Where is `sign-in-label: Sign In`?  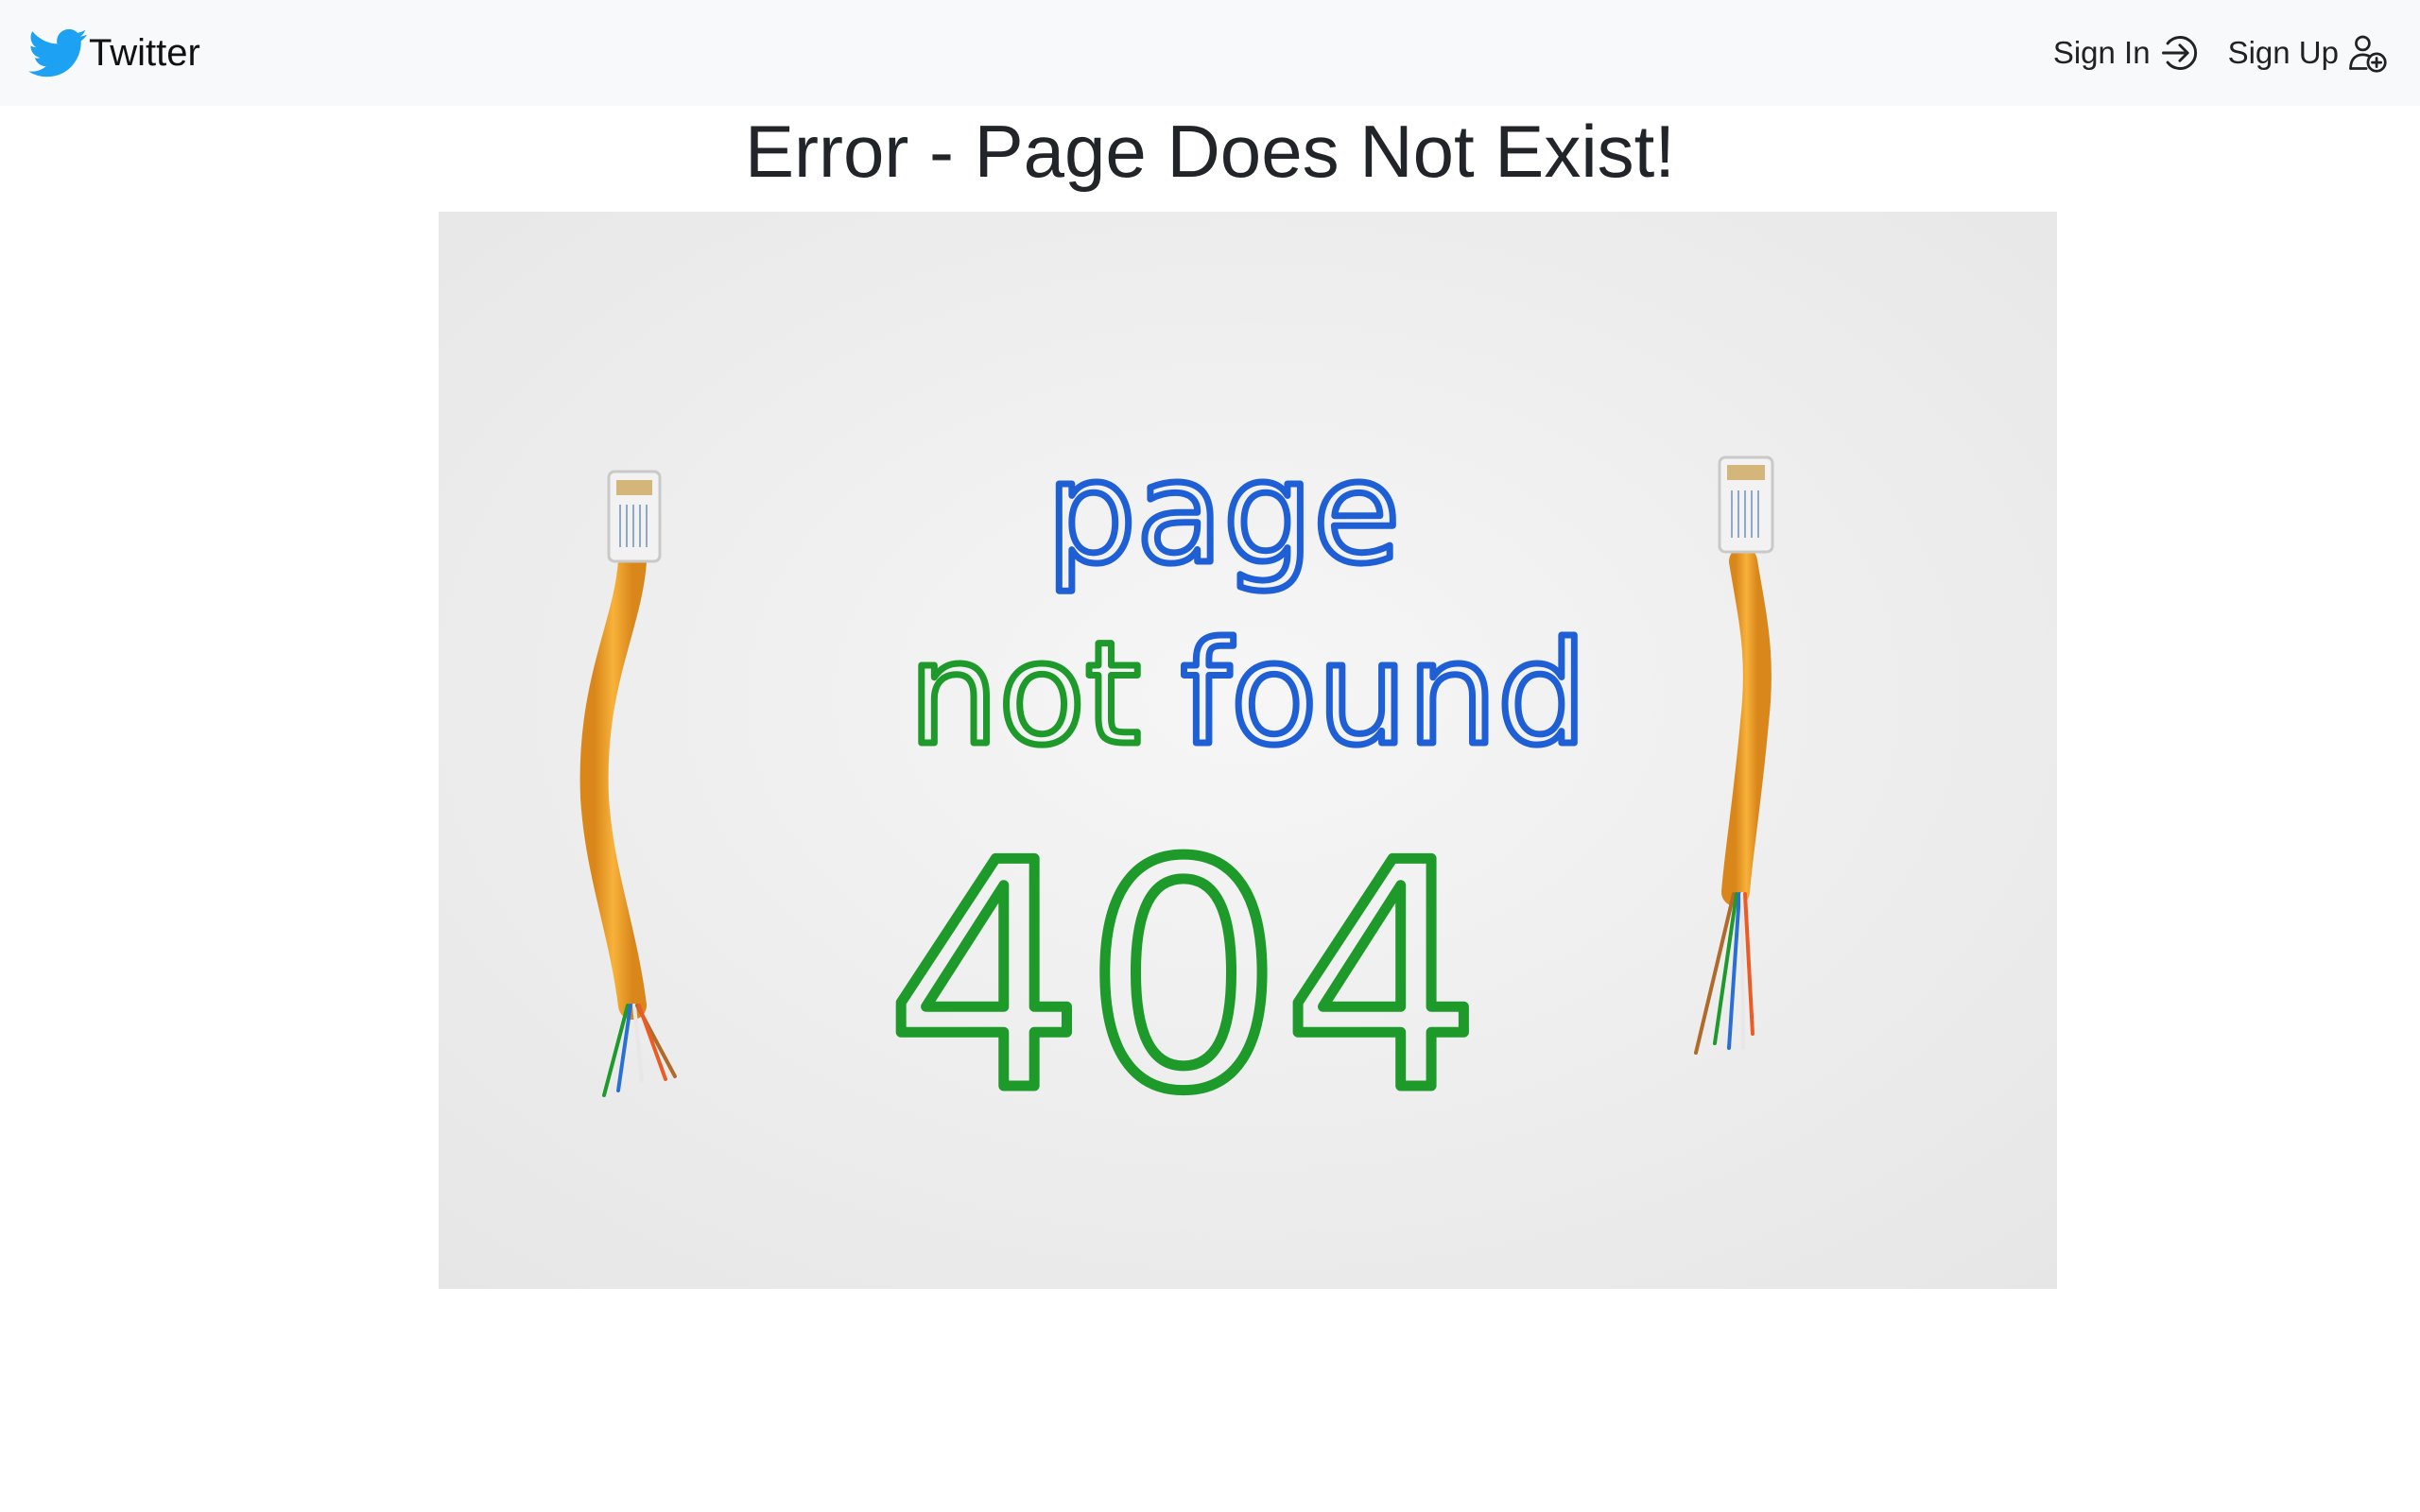
sign-in-label: Sign In is located at coordinates (2101, 52).